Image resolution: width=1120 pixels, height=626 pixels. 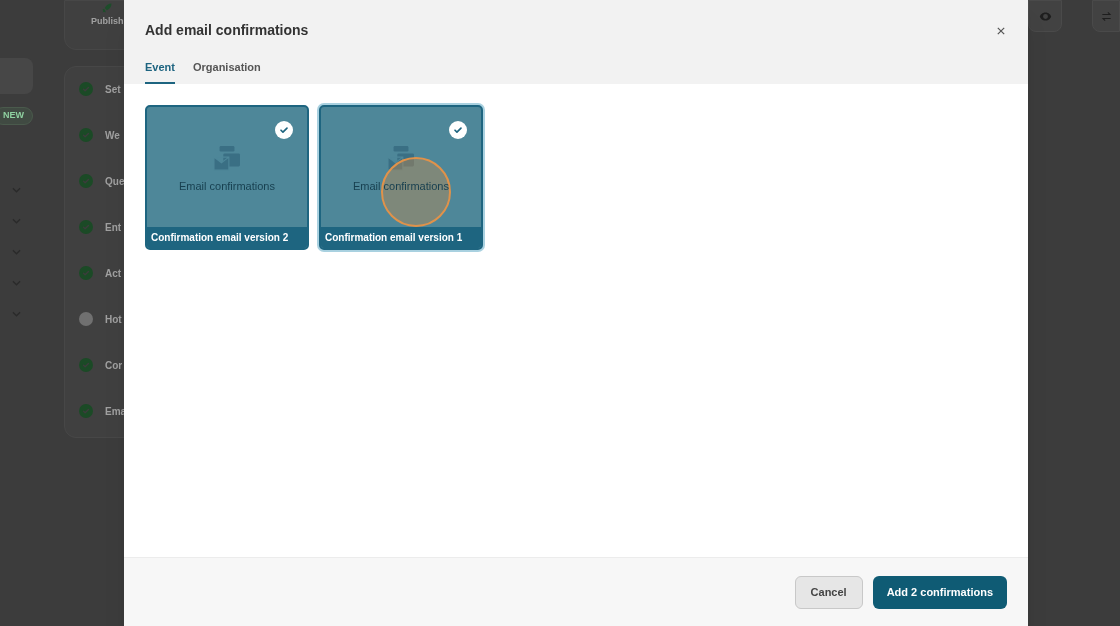 What do you see at coordinates (114, 365) in the screenshot?
I see `step-label: Cor` at bounding box center [114, 365].